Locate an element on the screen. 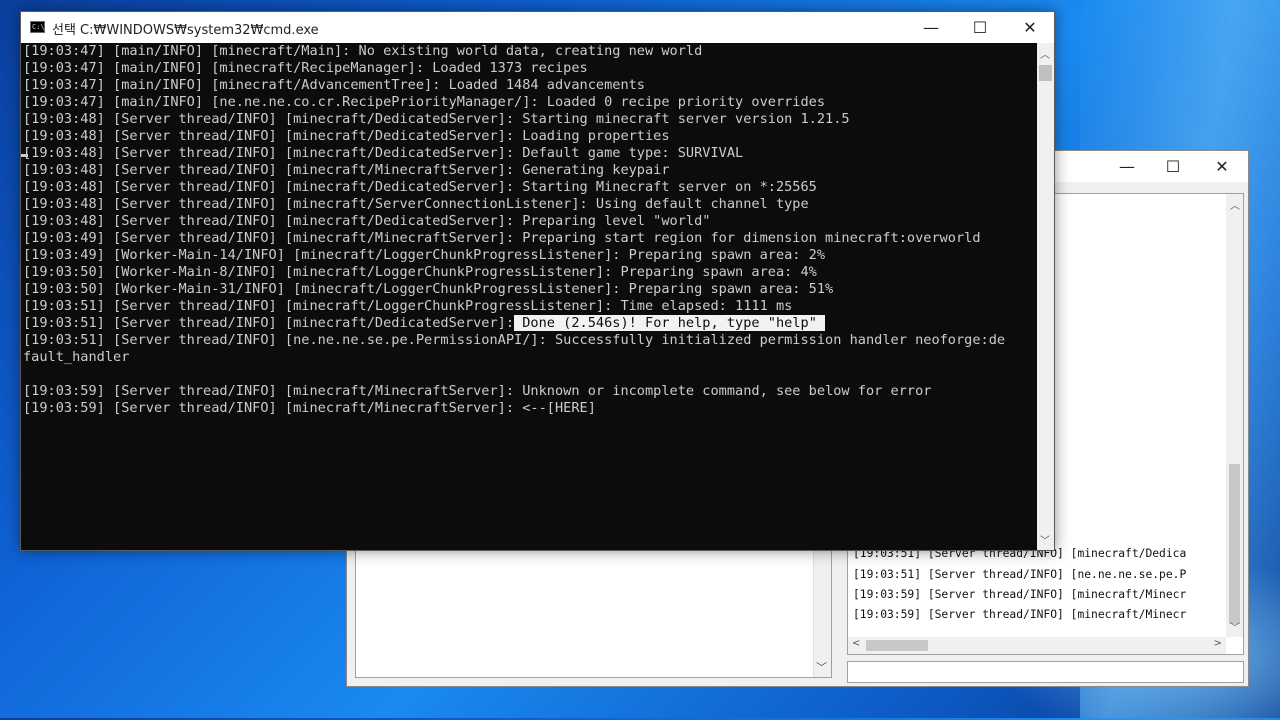  hscroll-thumb is located at coordinates (897, 645).